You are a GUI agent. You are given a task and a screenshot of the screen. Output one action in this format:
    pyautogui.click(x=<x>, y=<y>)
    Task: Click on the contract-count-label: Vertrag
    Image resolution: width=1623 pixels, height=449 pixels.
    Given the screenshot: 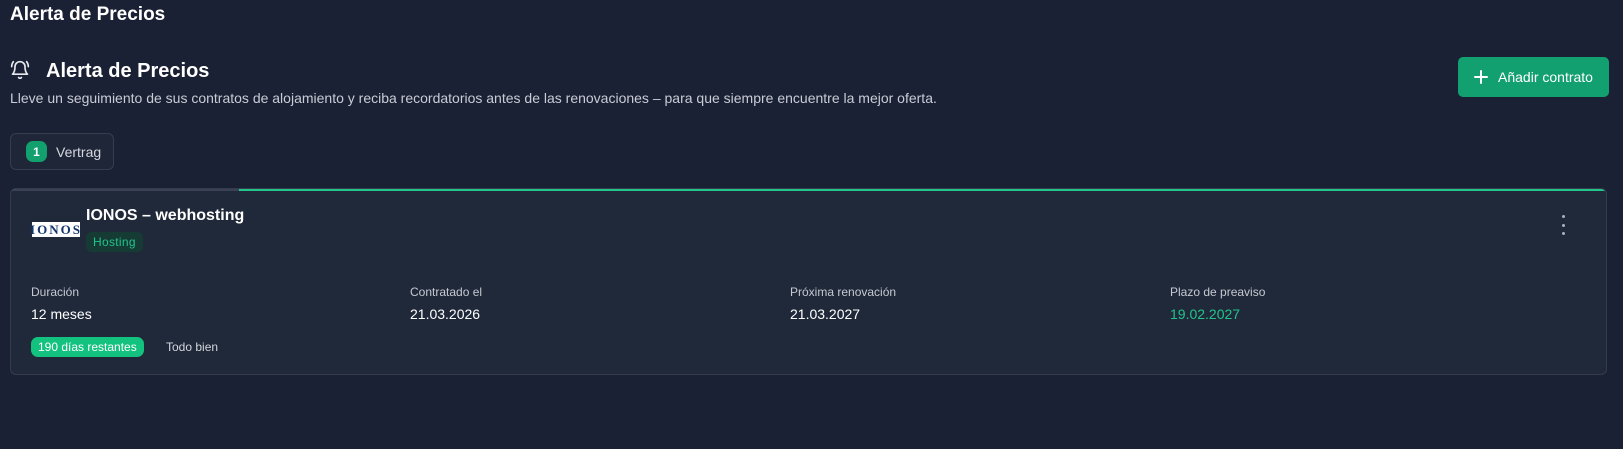 What is the action you would take?
    pyautogui.click(x=79, y=151)
    